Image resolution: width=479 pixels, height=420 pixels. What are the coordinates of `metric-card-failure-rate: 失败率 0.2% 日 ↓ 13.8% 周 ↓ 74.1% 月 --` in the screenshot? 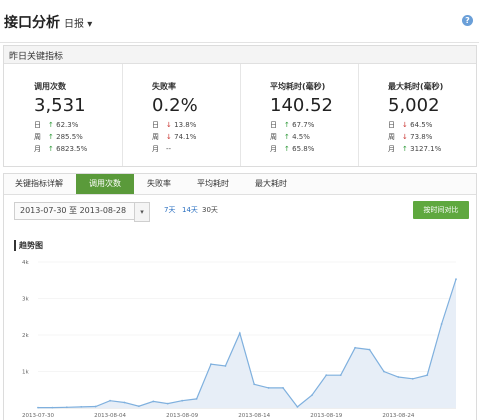 It's located at (181, 115).